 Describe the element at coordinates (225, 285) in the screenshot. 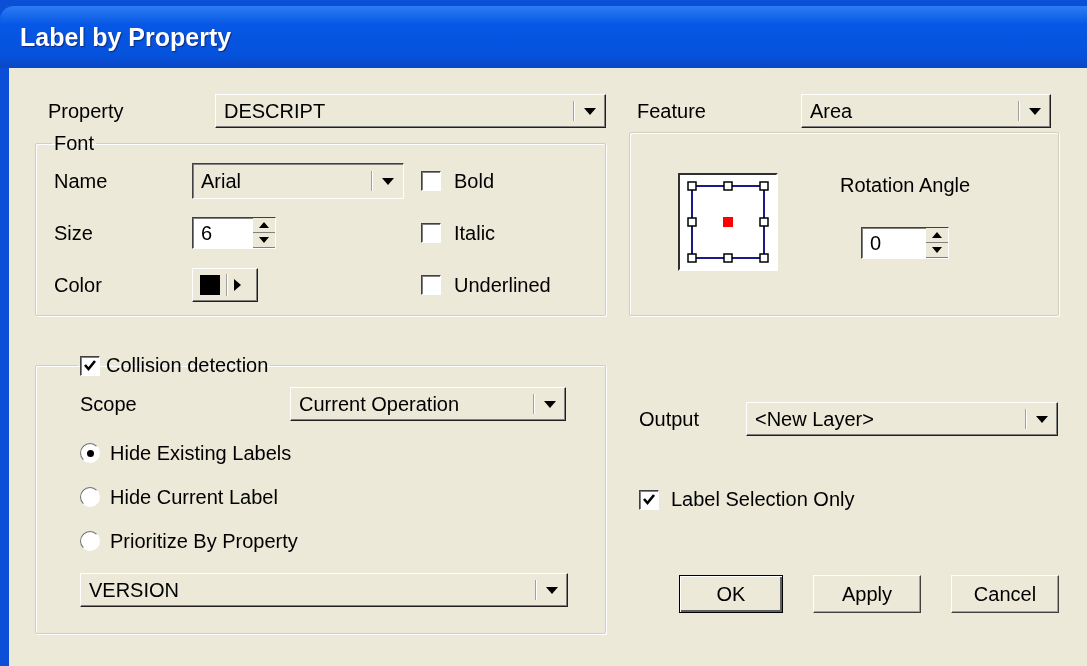

I see `color-button` at that location.